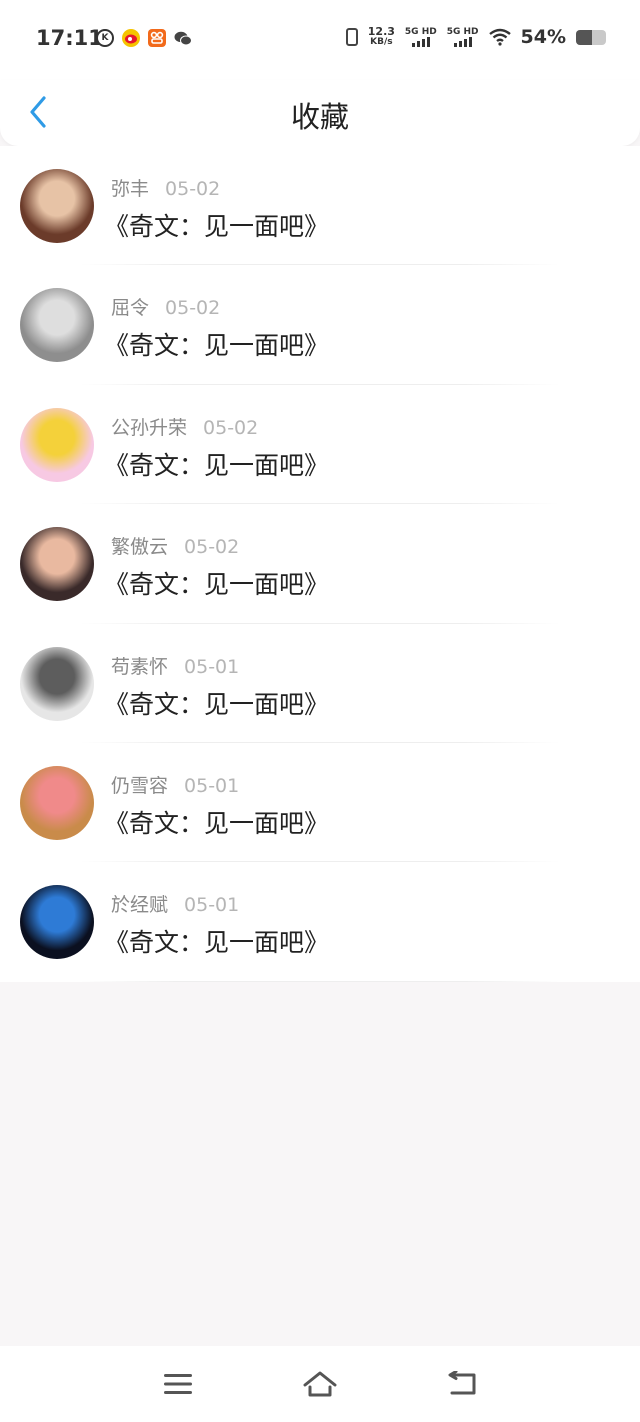 This screenshot has width=640, height=1422. I want to click on author-name: 於经赋, so click(140, 905).